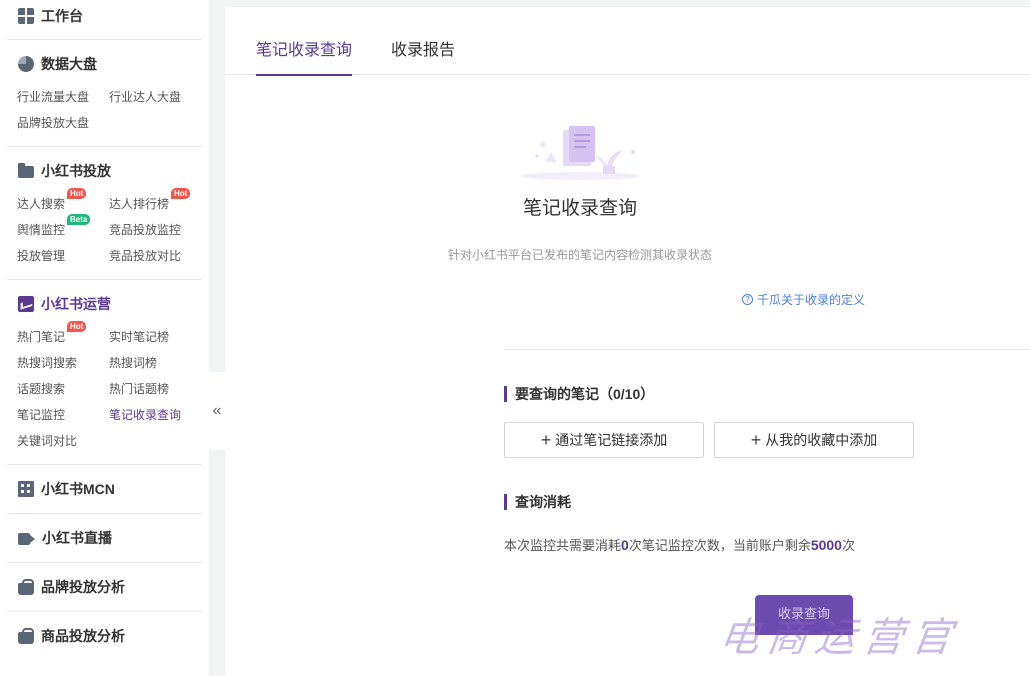 The width and height of the screenshot is (1030, 676). I want to click on tab-index-report: 收录报告, so click(423, 56).